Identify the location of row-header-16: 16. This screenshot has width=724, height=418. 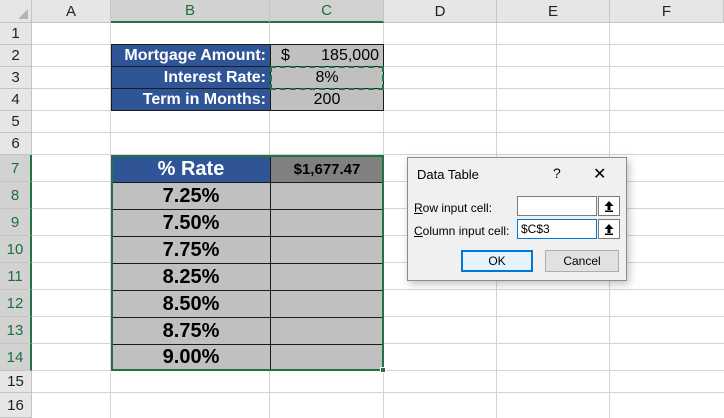
(16, 405).